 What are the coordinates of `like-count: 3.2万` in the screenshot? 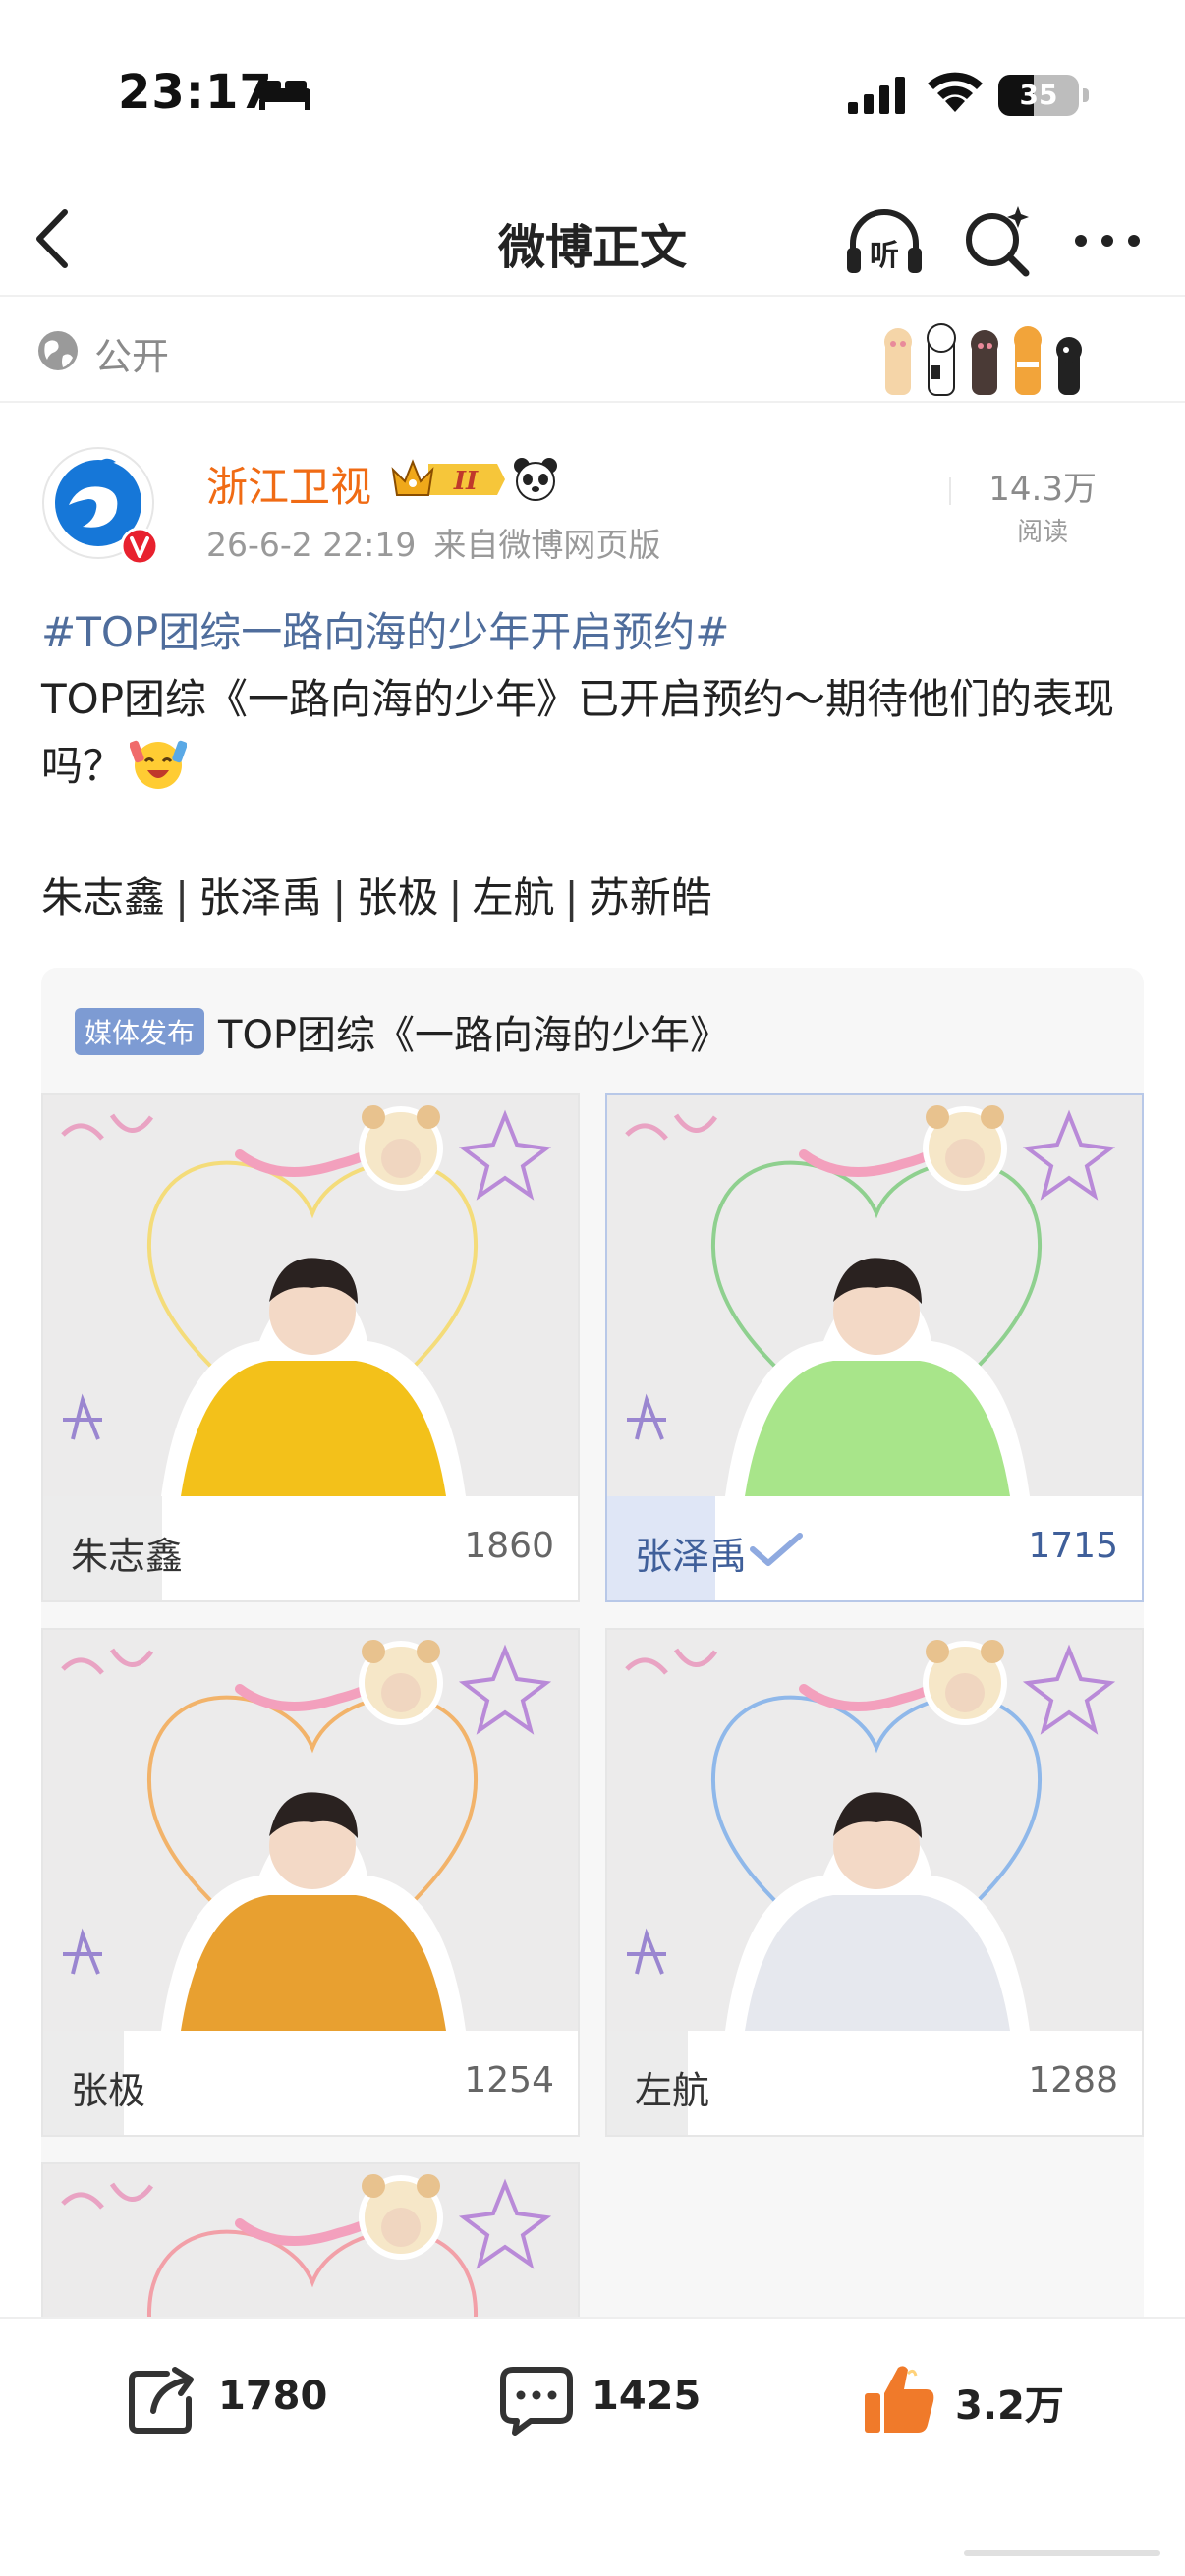 It's located at (1010, 2406).